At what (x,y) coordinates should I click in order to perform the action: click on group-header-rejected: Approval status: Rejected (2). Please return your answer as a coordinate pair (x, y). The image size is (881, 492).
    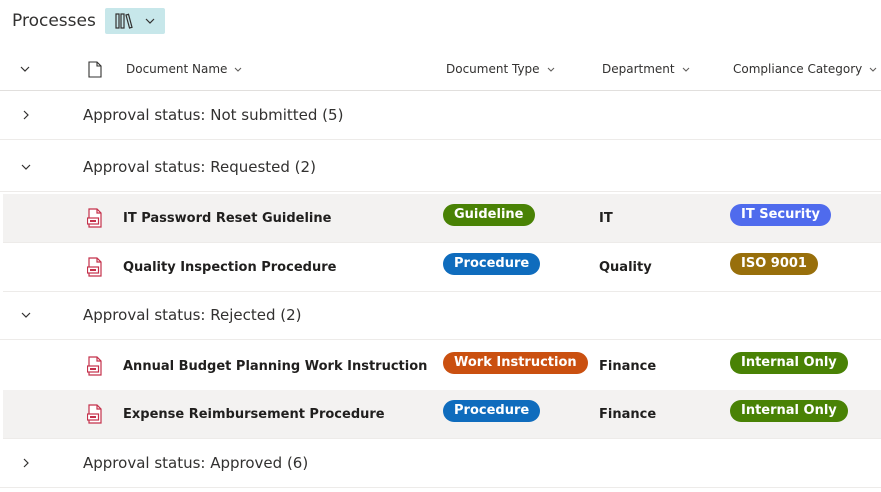
    Looking at the image, I should click on (440, 315).